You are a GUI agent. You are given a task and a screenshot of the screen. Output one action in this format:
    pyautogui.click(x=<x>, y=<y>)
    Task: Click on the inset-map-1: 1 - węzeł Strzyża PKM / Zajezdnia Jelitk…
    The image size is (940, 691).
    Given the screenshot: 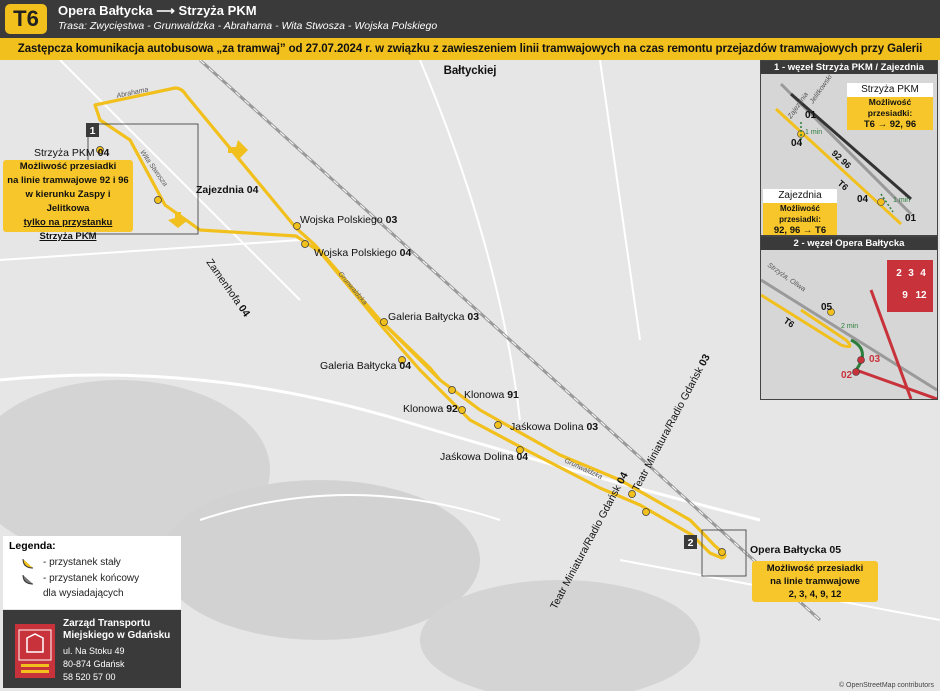 What is the action you would take?
    pyautogui.click(x=849, y=148)
    